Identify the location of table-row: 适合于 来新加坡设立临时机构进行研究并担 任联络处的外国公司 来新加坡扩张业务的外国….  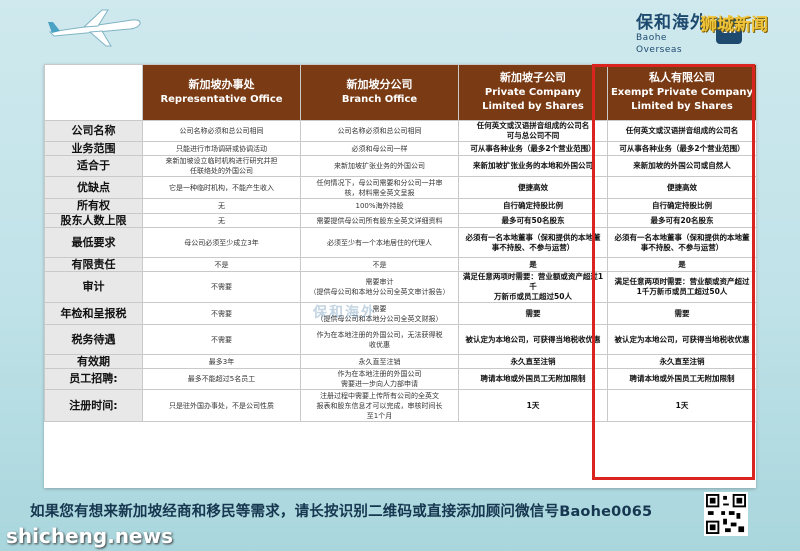
(400, 166).